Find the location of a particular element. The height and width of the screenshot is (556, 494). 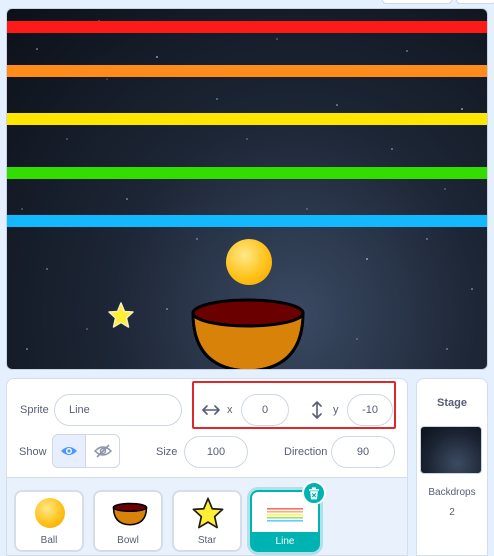

sprite-tile-star: Star is located at coordinates (207, 521).